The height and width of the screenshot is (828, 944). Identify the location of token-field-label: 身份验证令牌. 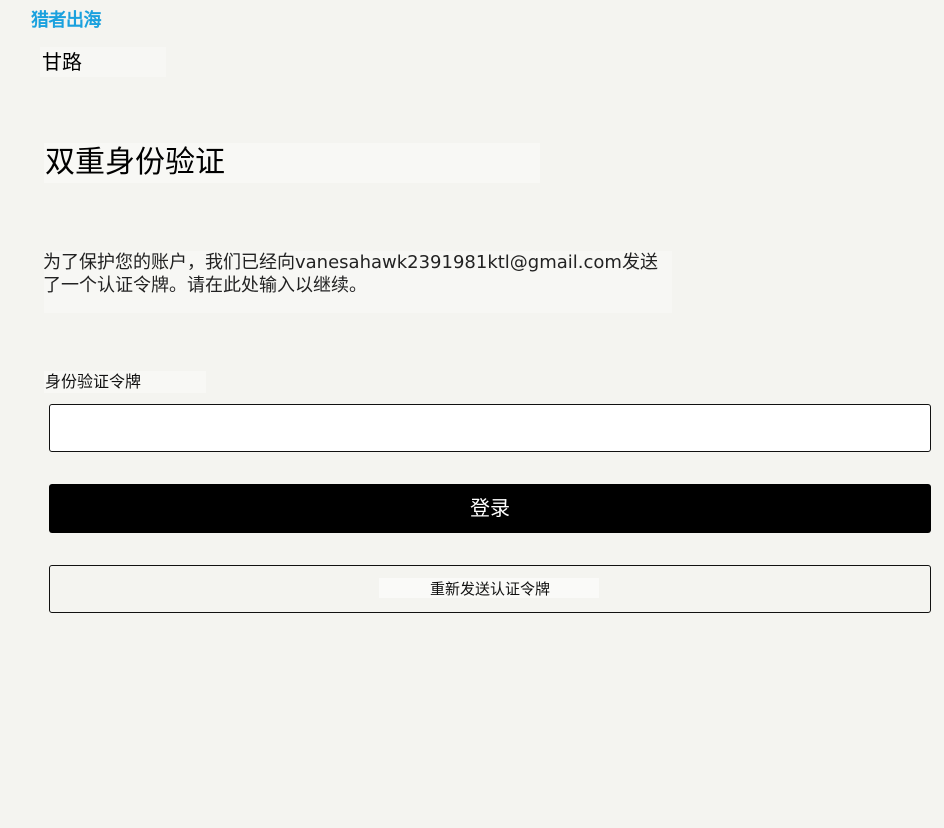
(93, 381).